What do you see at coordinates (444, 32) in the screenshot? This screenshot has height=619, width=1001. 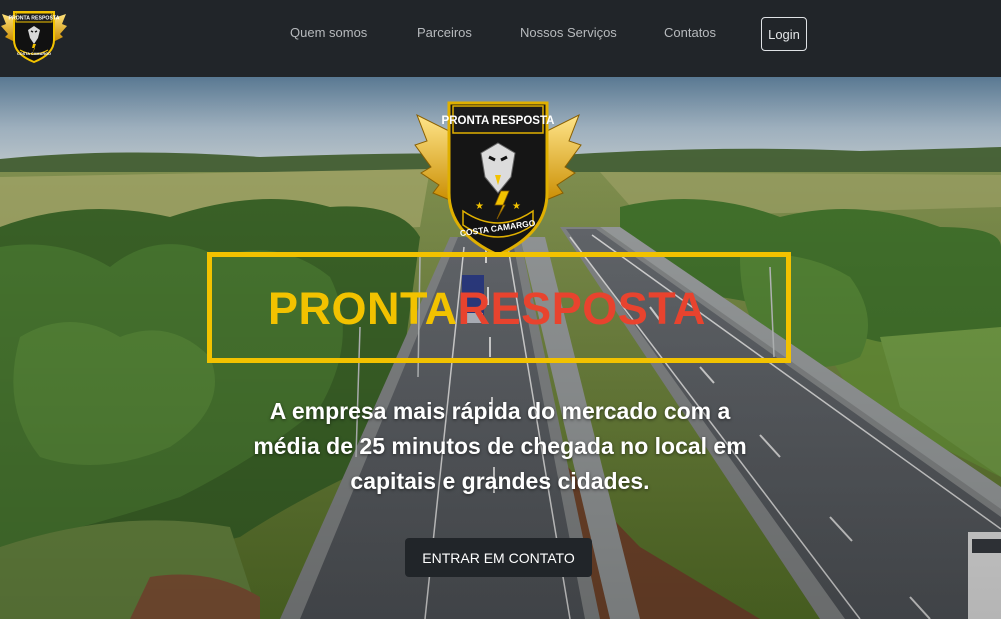 I see `nav-link-parceiros: Parceiros` at bounding box center [444, 32].